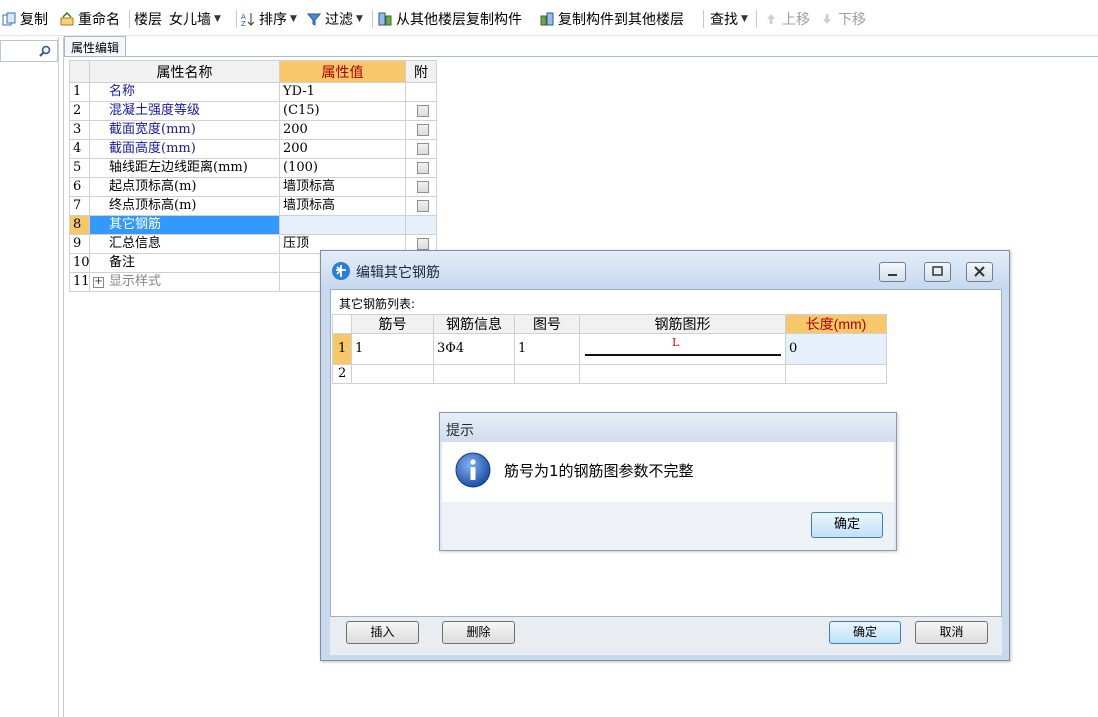 This screenshot has height=717, width=1098. Describe the element at coordinates (185, 111) in the screenshot. I see `property-name: 混凝土强度等级` at that location.